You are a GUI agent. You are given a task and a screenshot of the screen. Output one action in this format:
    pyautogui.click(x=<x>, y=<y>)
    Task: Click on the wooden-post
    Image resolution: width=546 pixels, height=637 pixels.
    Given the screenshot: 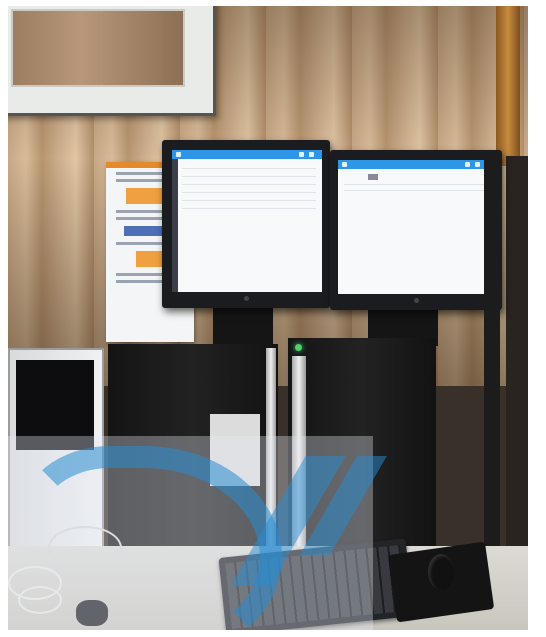 What is the action you would take?
    pyautogui.click(x=508, y=86)
    